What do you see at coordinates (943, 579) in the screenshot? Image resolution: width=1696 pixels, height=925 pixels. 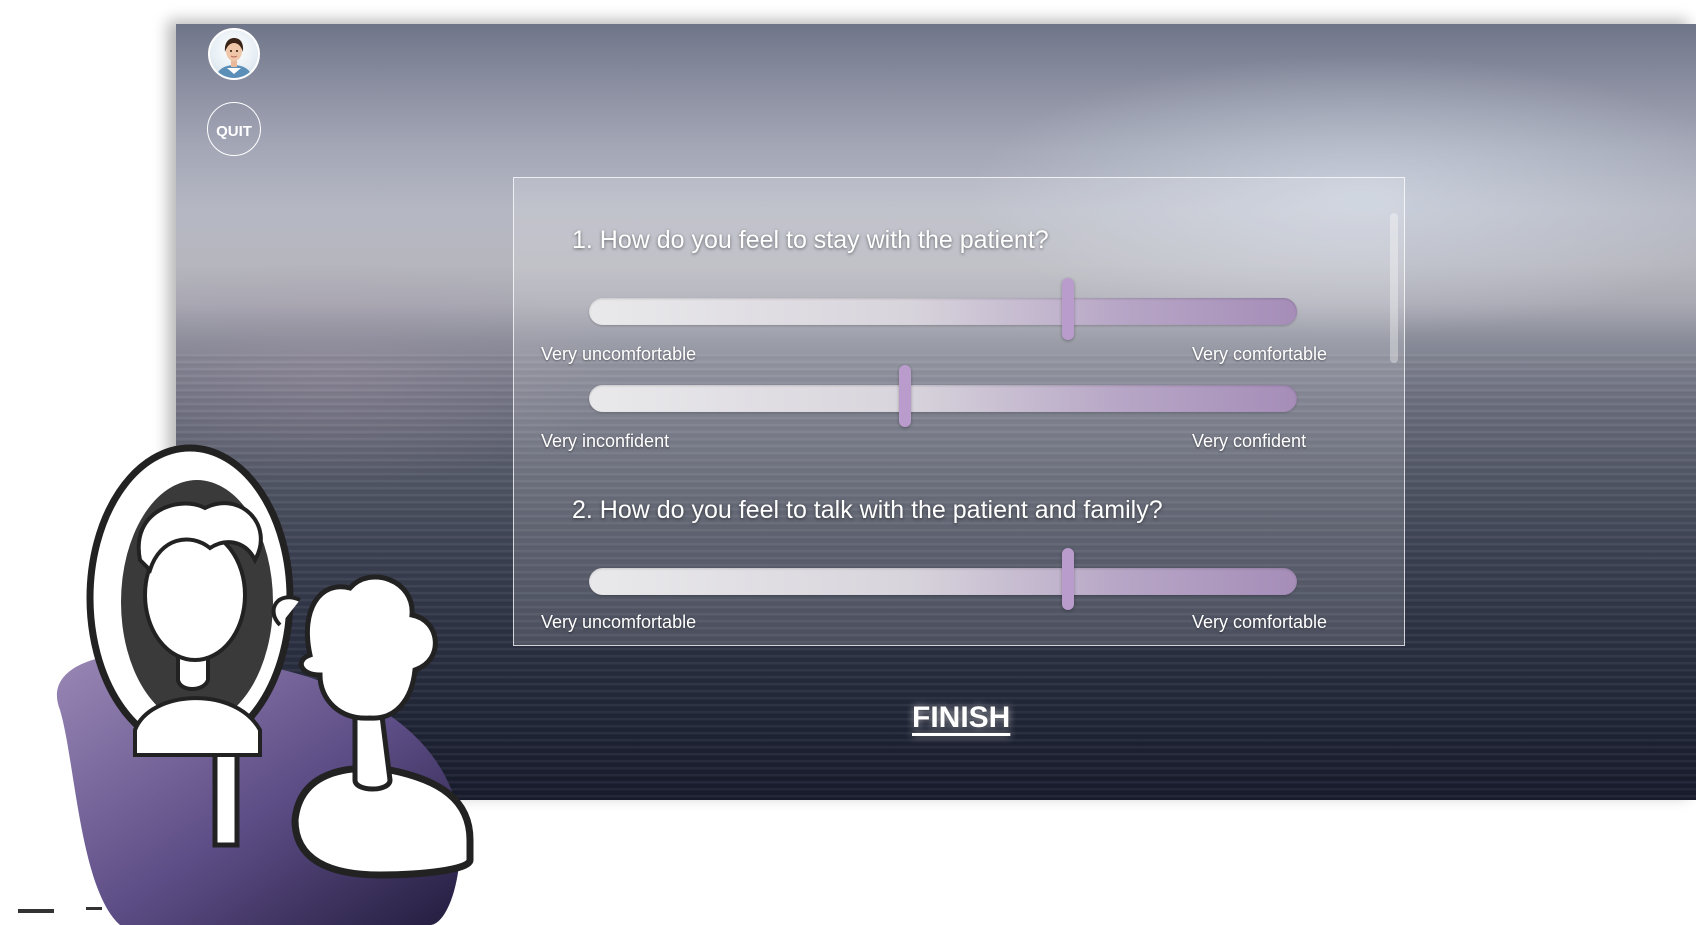 I see `question-2-comfort-slider` at bounding box center [943, 579].